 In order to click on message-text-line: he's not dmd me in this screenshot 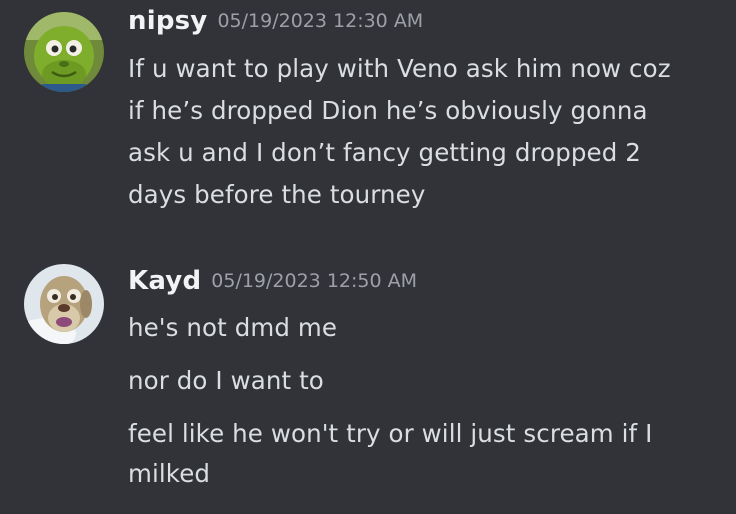, I will do `click(232, 327)`.